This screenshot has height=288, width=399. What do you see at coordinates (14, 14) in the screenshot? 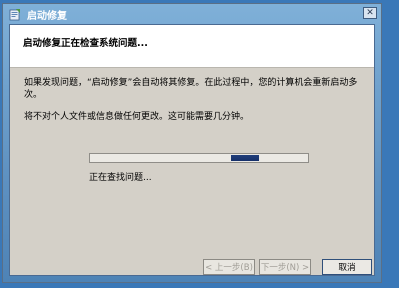
I see `startup-repair-icon` at bounding box center [14, 14].